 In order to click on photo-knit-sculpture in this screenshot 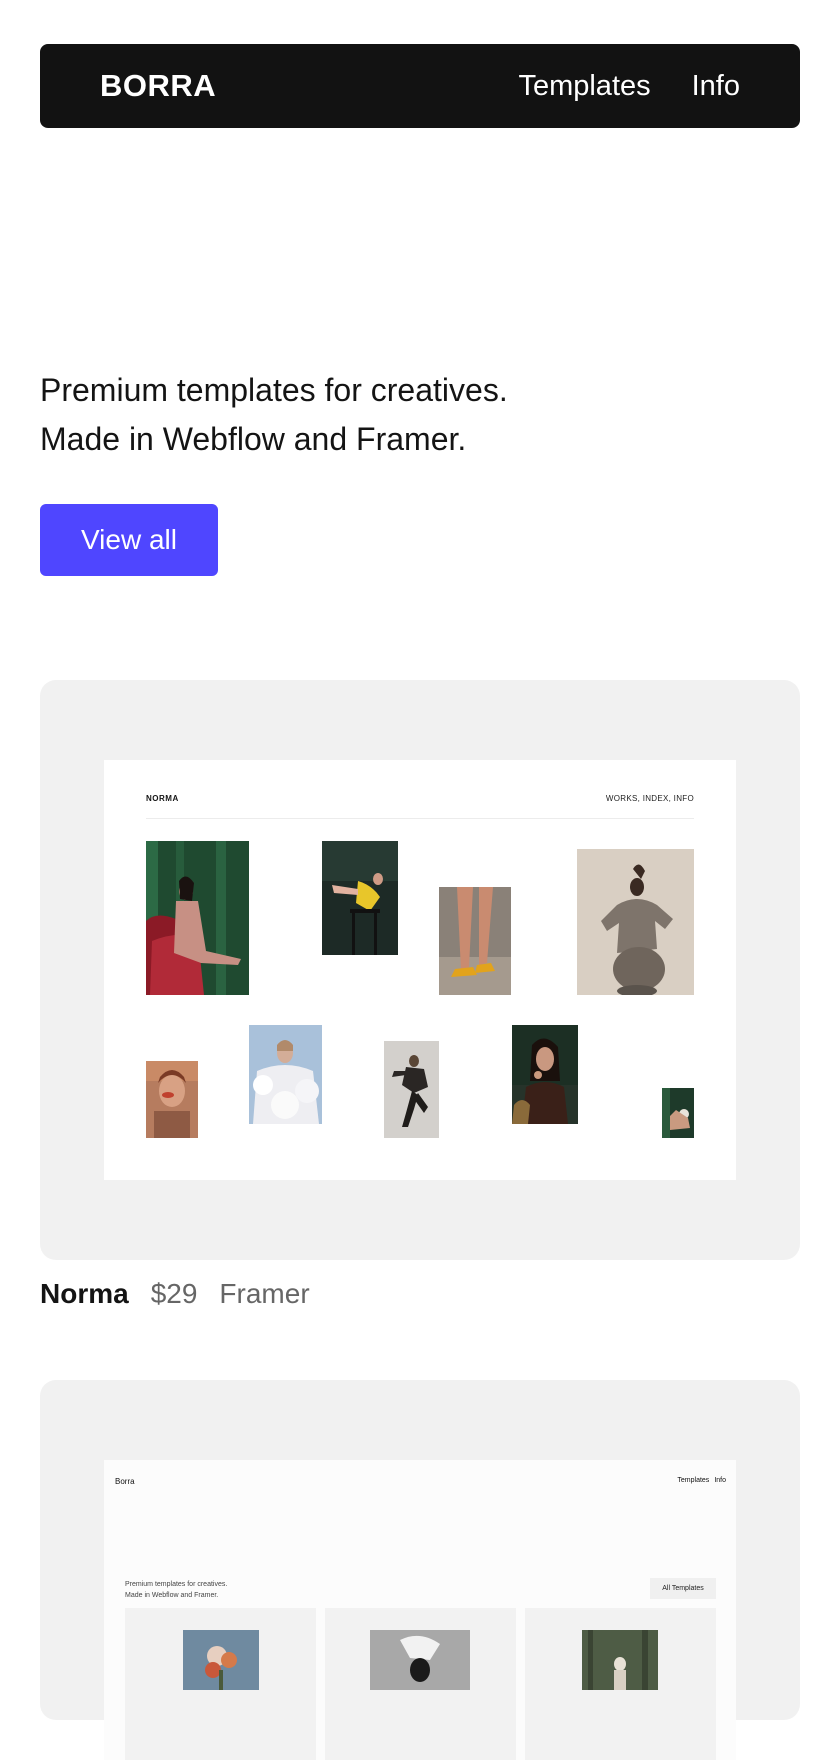, I will do `click(635, 922)`.